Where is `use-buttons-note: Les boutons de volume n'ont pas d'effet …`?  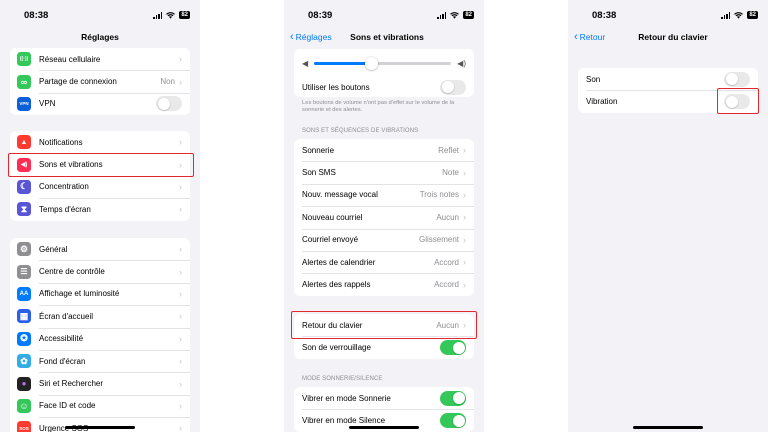
use-buttons-note: Les boutons de volume n'ont pas d'effet … is located at coordinates (378, 106).